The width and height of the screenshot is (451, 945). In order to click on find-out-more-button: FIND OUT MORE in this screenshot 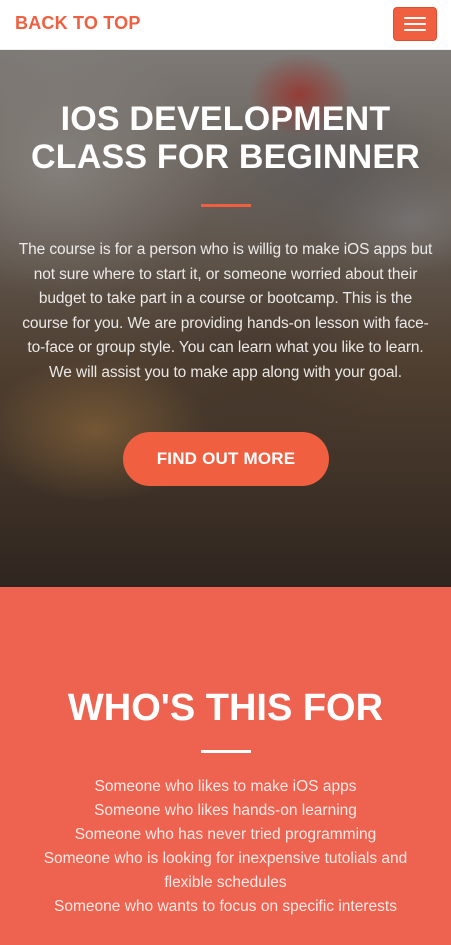, I will do `click(226, 459)`.